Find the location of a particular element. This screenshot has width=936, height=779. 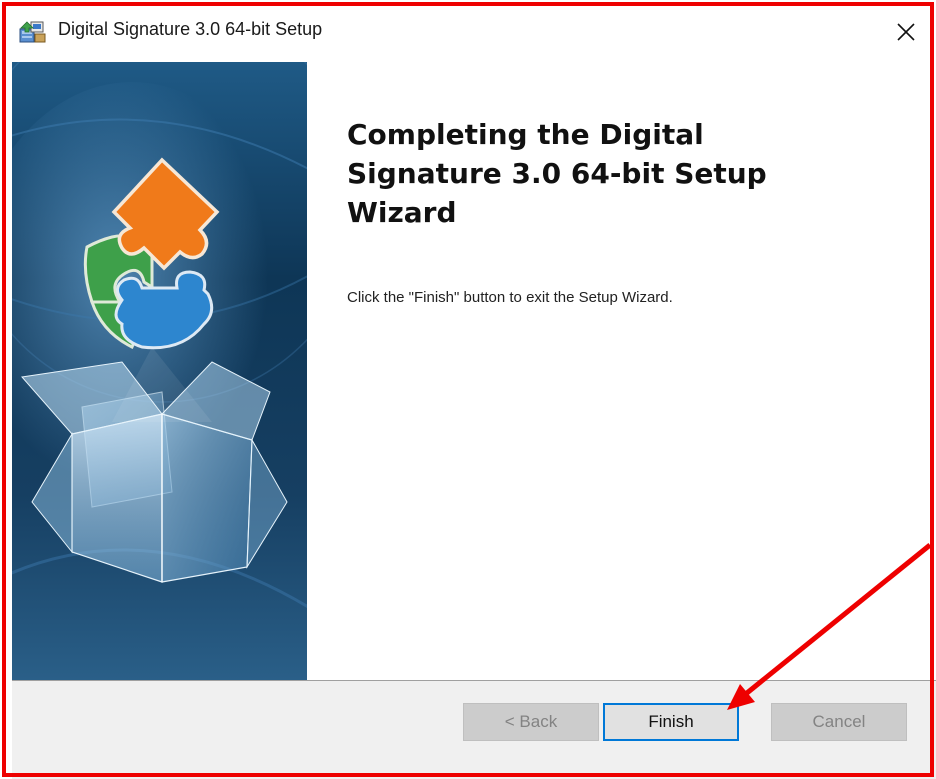

close-button is located at coordinates (906, 32).